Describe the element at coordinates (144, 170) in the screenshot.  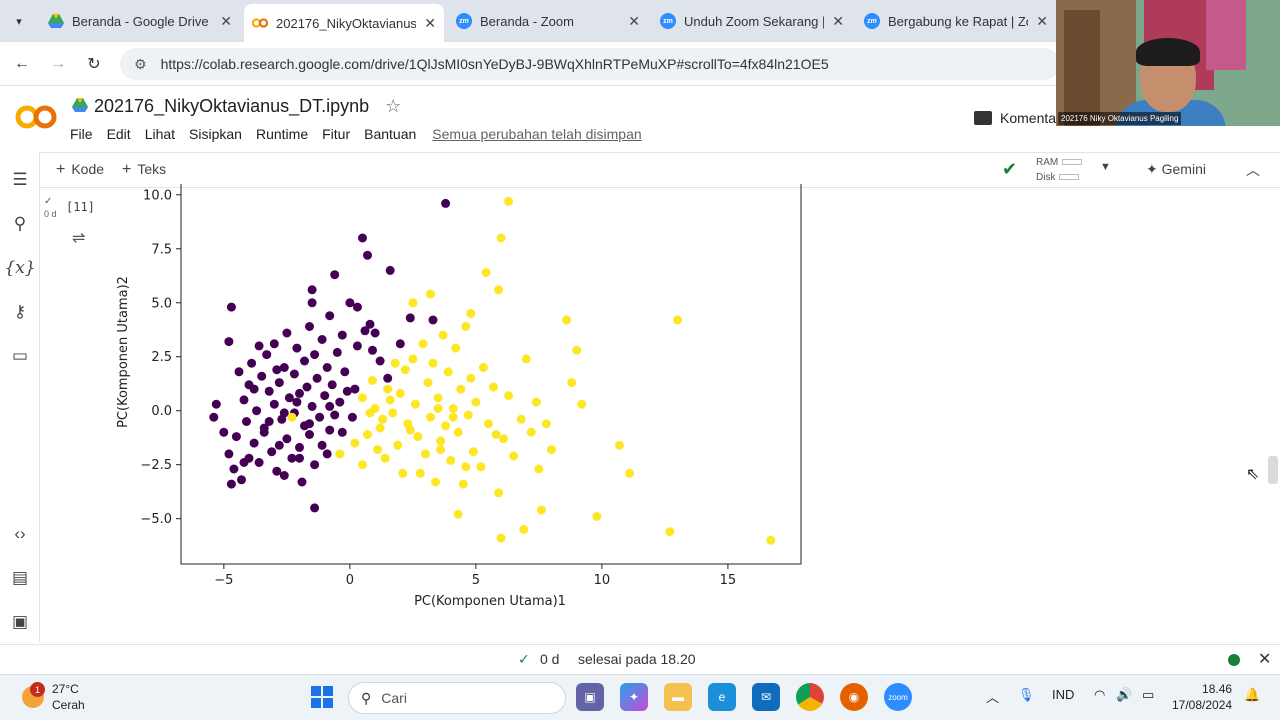
I see `add-text-button: + Teks` at that location.